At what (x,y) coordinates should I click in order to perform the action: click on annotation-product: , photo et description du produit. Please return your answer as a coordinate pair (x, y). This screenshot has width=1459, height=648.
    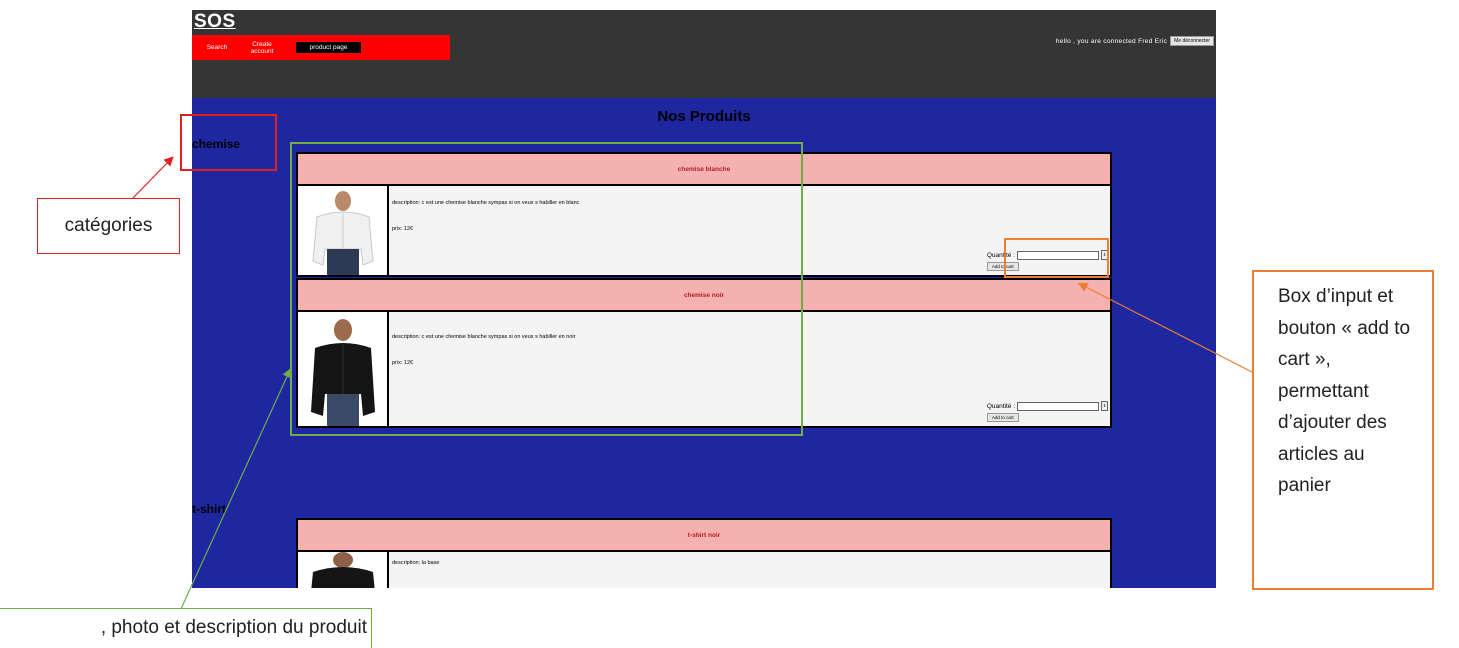
    Looking at the image, I should click on (186, 628).